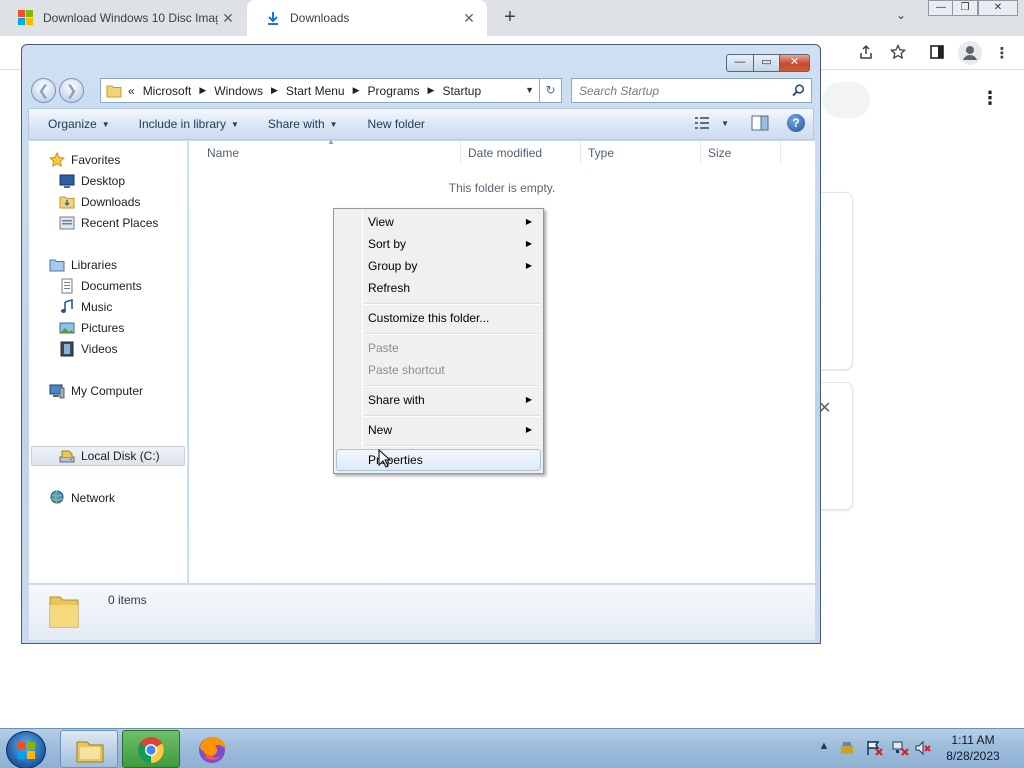 The image size is (1024, 768). I want to click on taskbar-chrome, so click(151, 749).